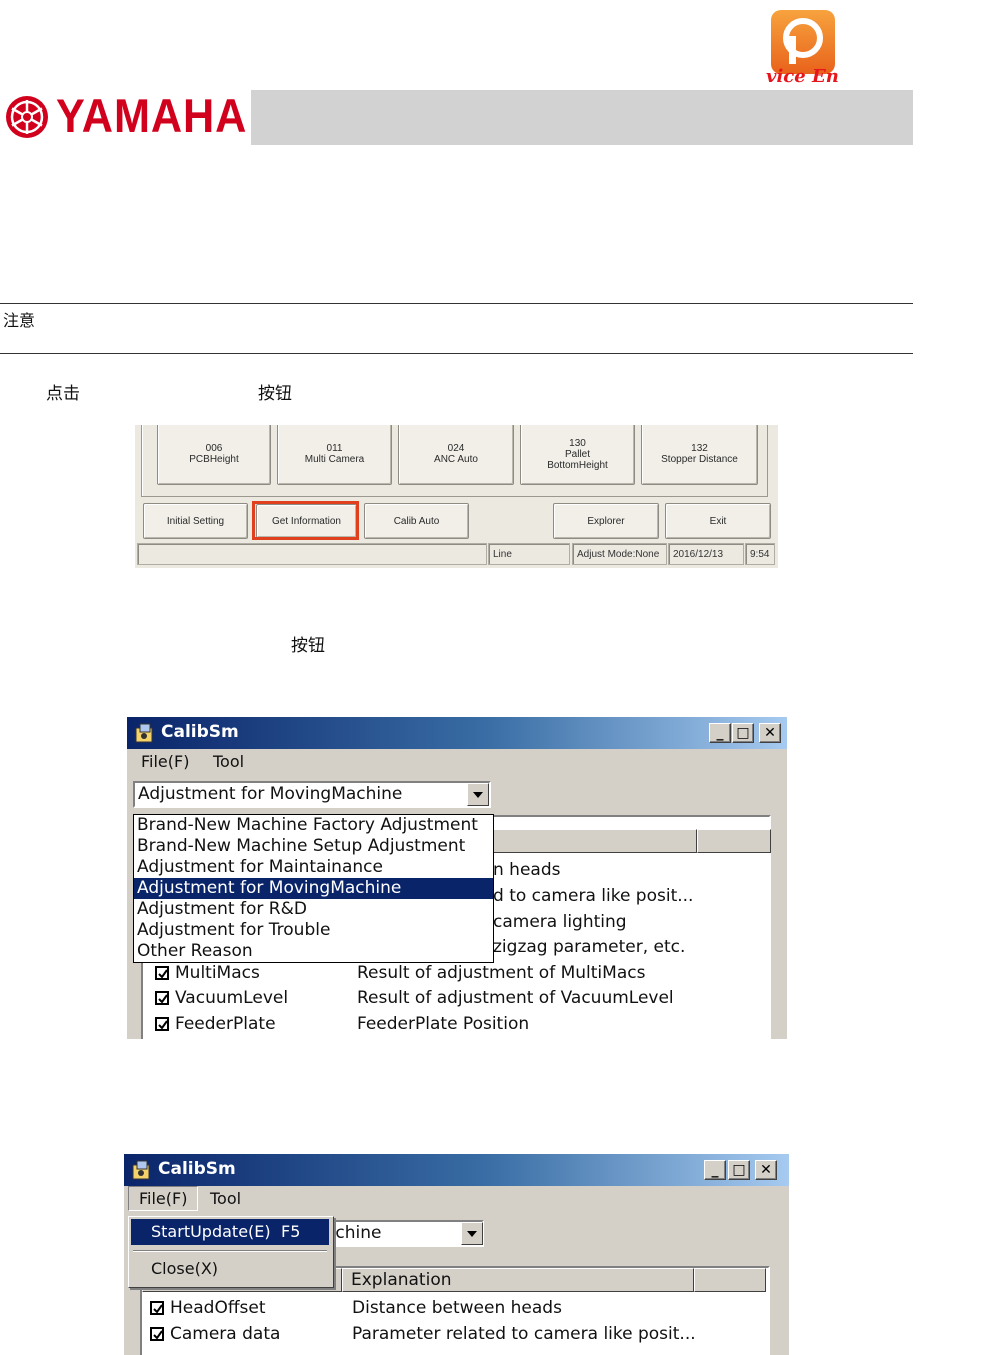 Image resolution: width=1007 pixels, height=1355 pixels. What do you see at coordinates (706, 554) in the screenshot?
I see `status-date: 2016/12/13` at bounding box center [706, 554].